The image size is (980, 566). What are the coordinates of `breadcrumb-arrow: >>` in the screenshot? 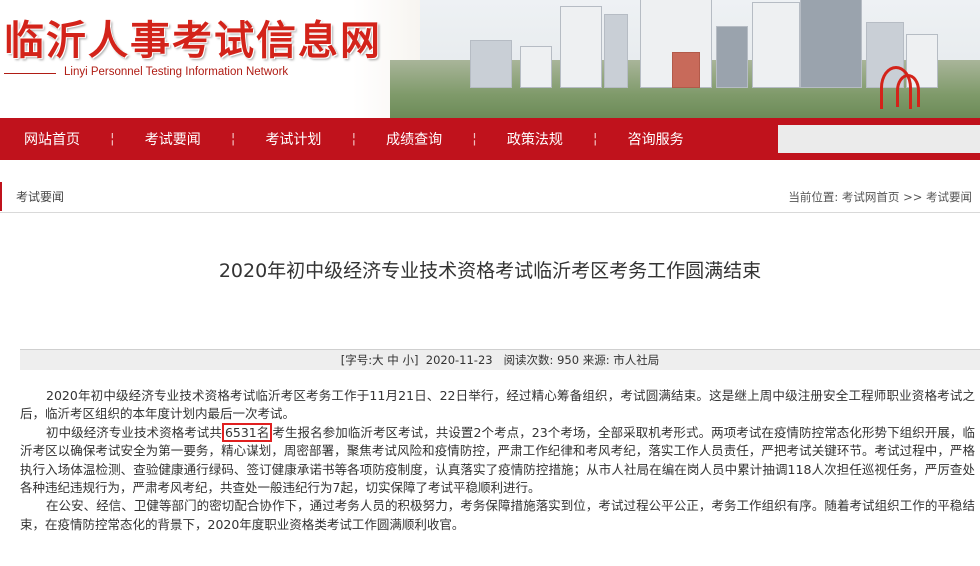 It's located at (913, 197).